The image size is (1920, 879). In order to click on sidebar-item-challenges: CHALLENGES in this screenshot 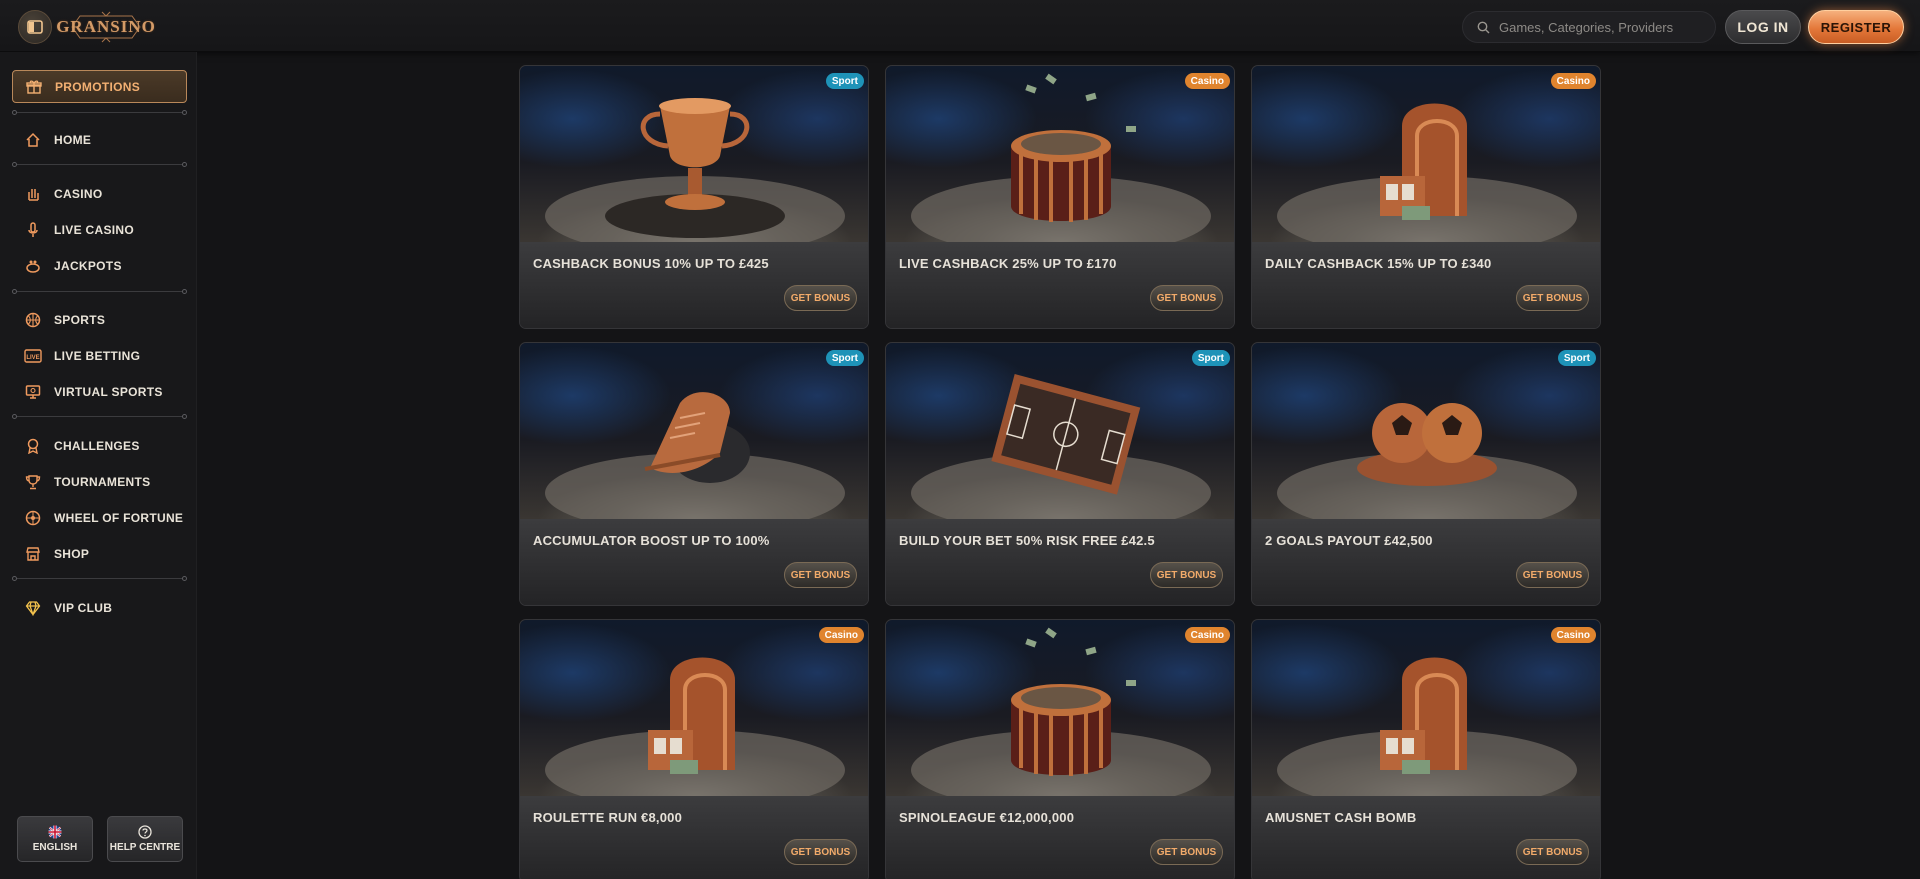, I will do `click(99, 446)`.